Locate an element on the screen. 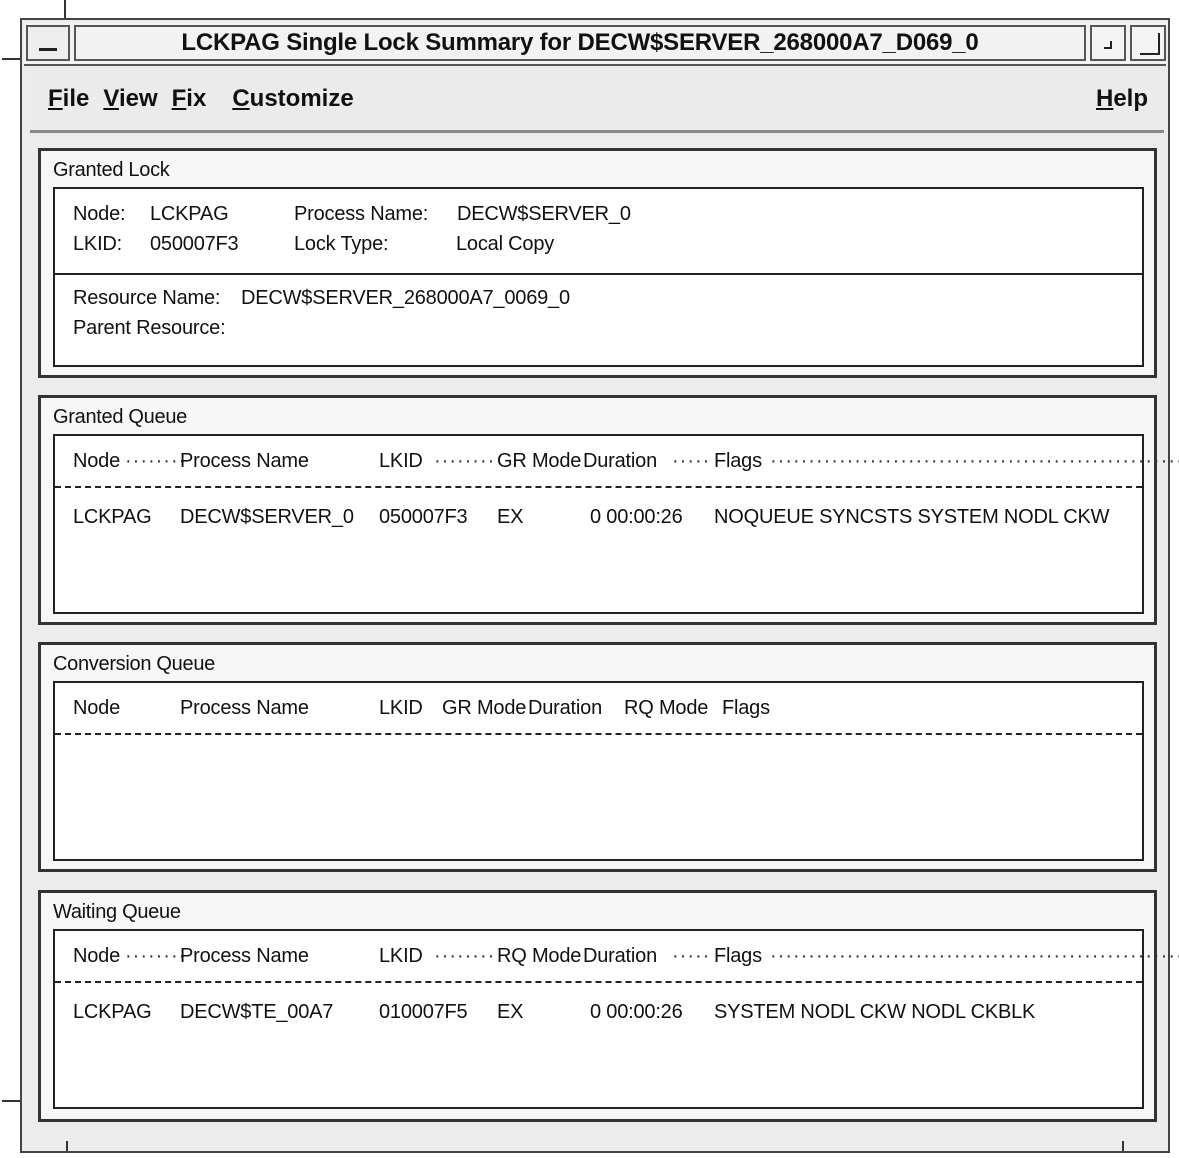 The image size is (1179, 1158). menu-bar: File View Fix Customize Help is located at coordinates (597, 100).